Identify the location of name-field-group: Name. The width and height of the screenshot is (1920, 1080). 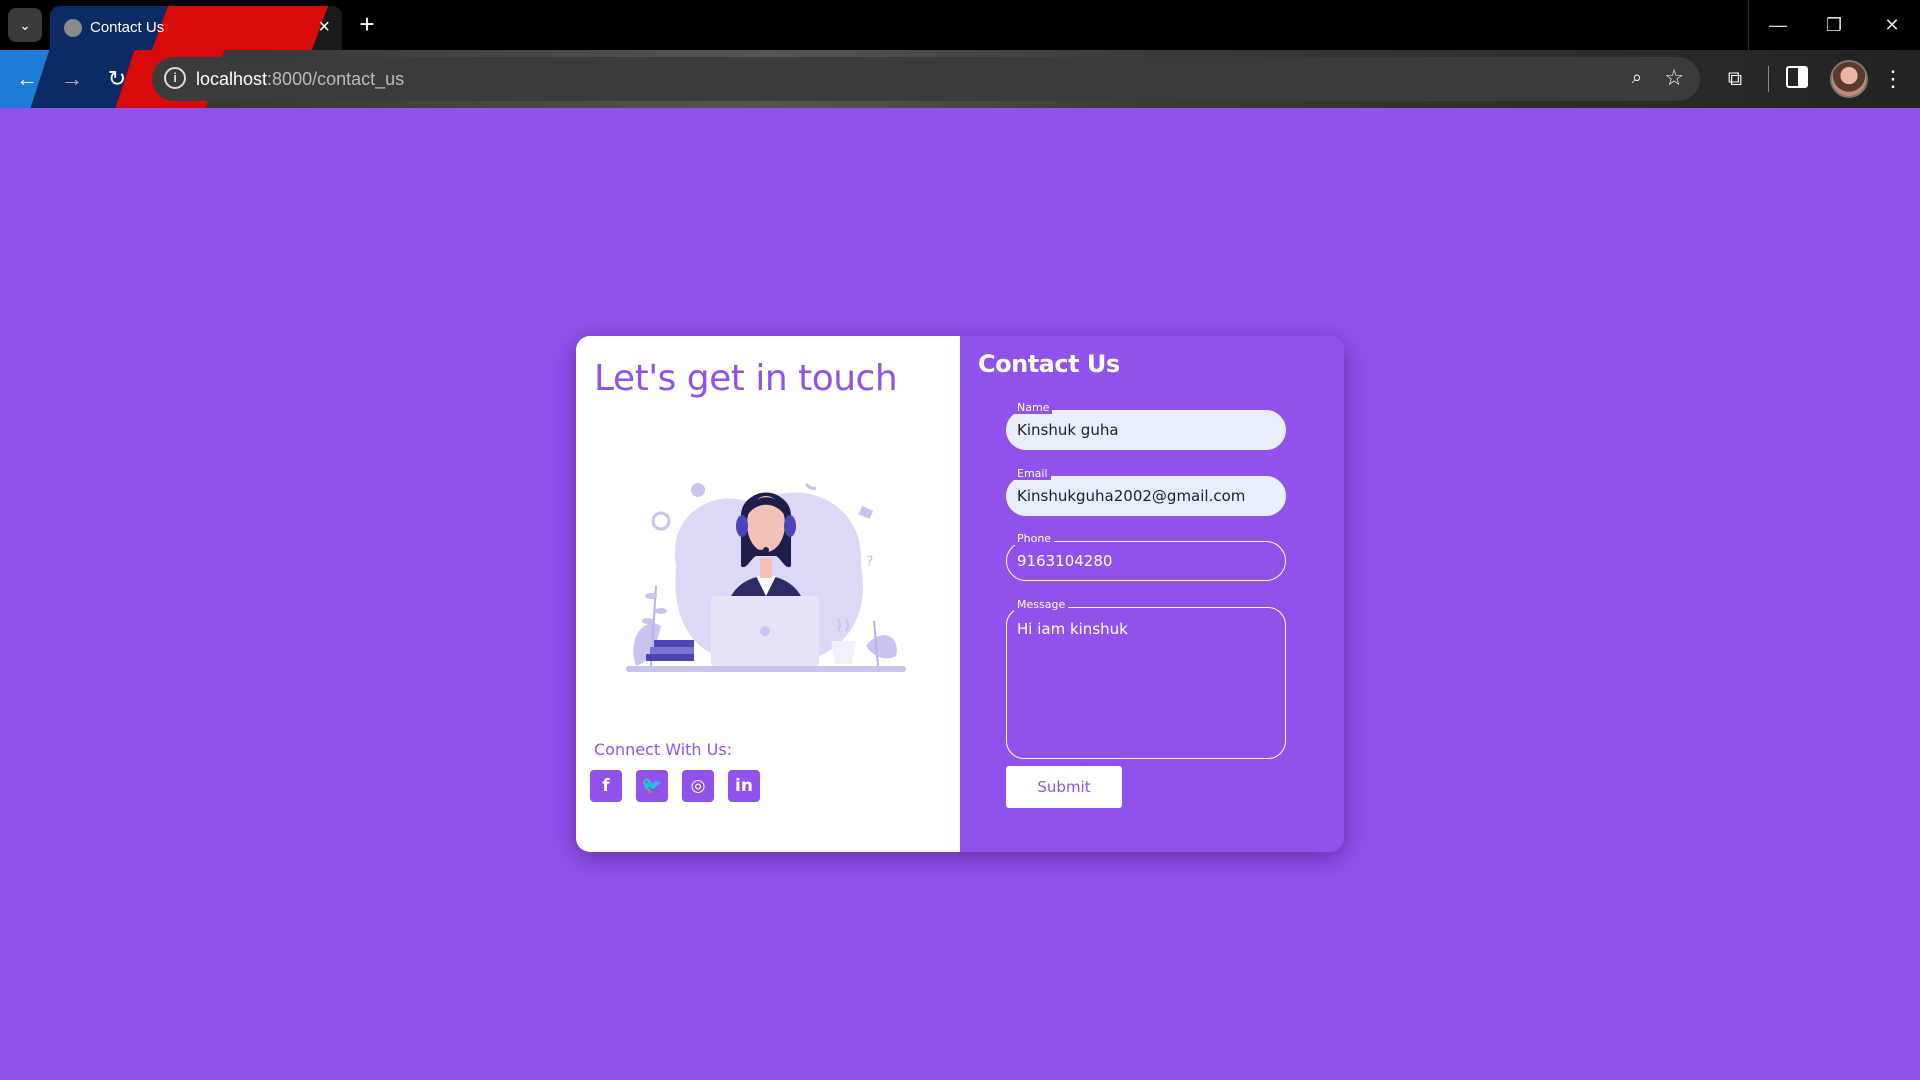
(1146, 425).